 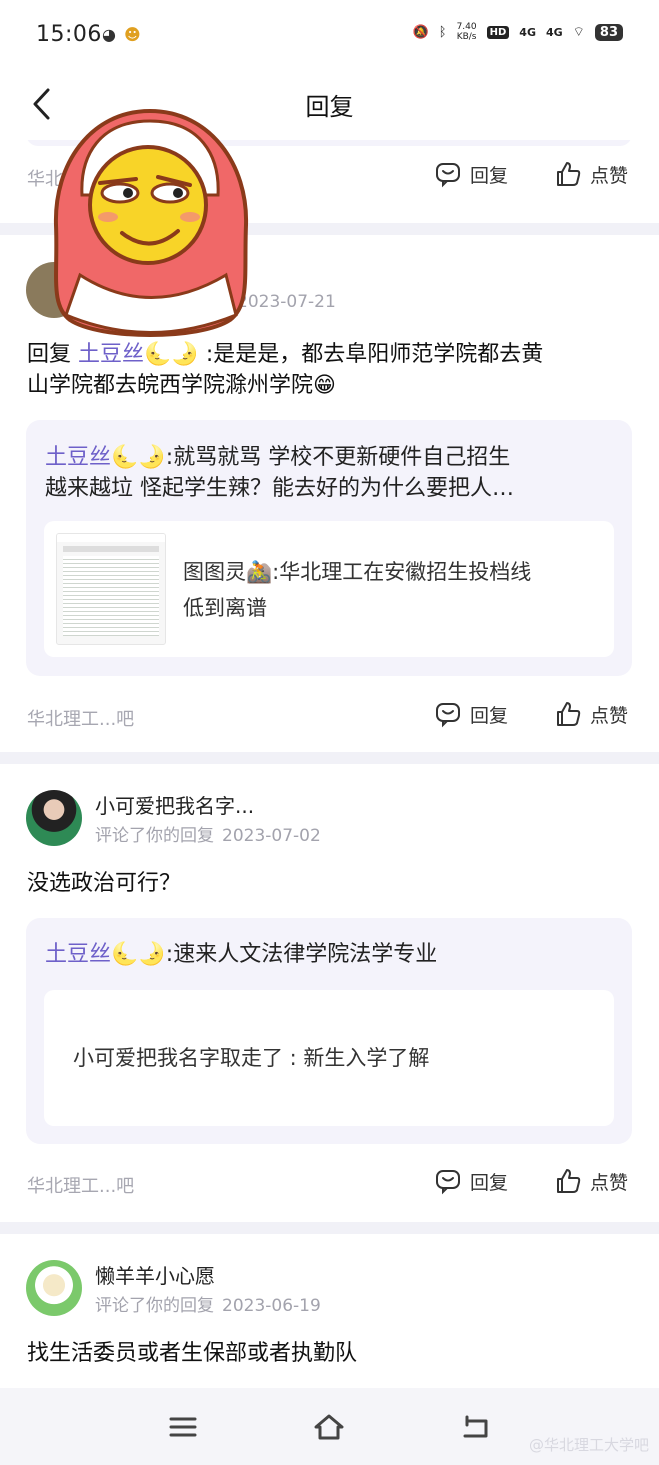 I want to click on status-icons: 🔕 ᛒ 7.40 KB/s HD 4G 4G ⌔ 83, so click(x=518, y=32).